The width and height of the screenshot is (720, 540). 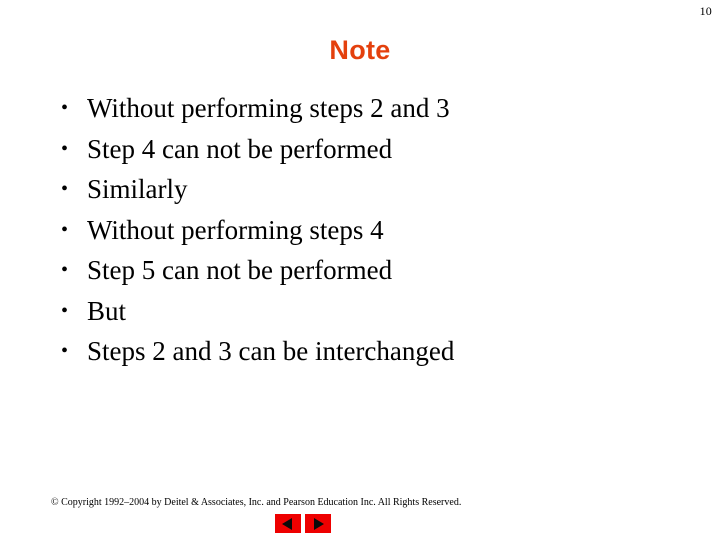 I want to click on list-item-label: Steps 2 and 3 can be interchanged, so click(x=271, y=351).